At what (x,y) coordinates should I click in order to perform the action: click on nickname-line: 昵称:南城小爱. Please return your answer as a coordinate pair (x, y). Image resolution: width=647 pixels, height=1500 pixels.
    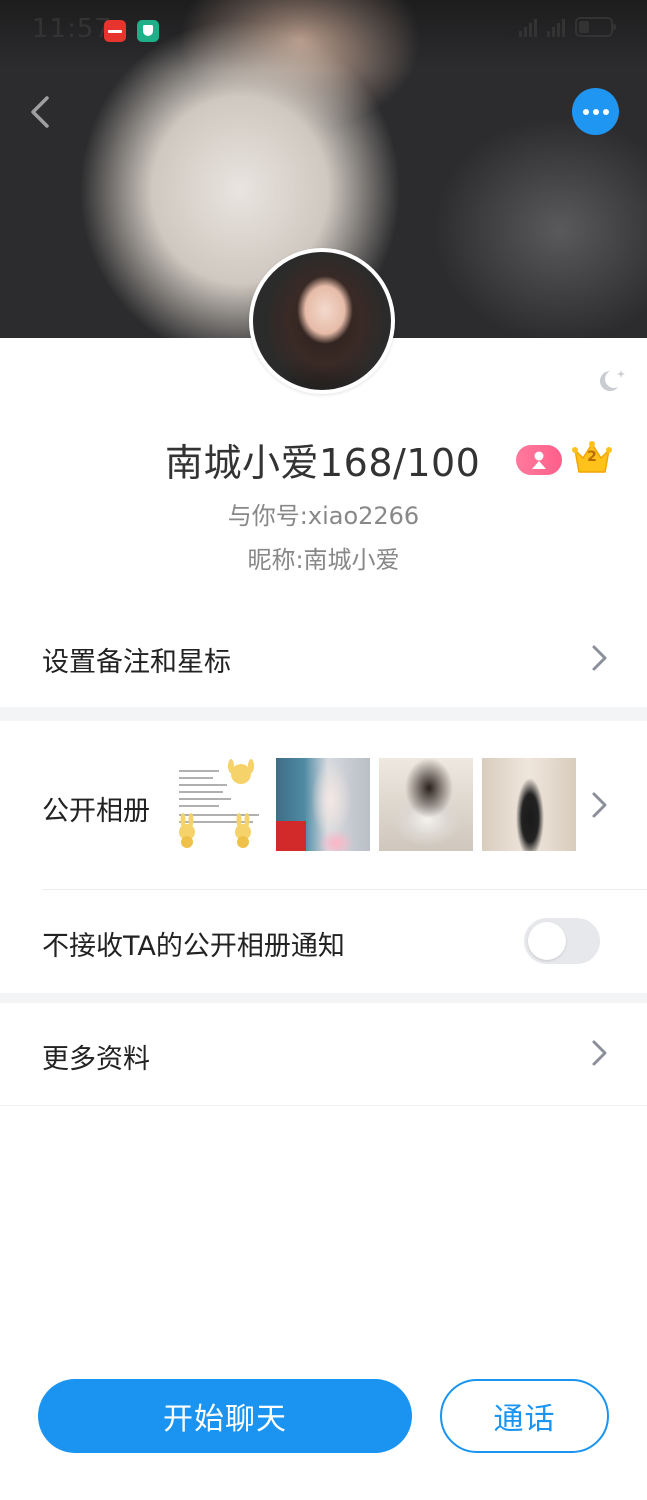
    Looking at the image, I should click on (323, 560).